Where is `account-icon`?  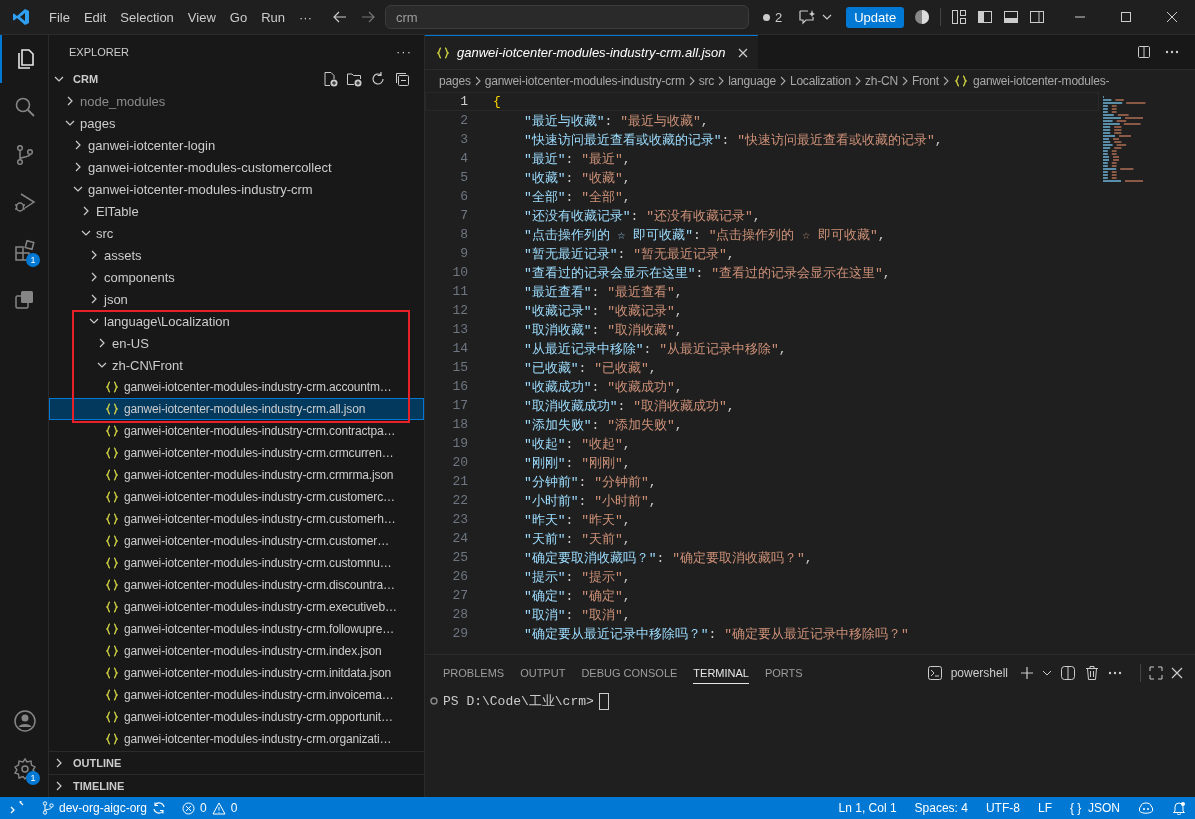 account-icon is located at coordinates (25, 721).